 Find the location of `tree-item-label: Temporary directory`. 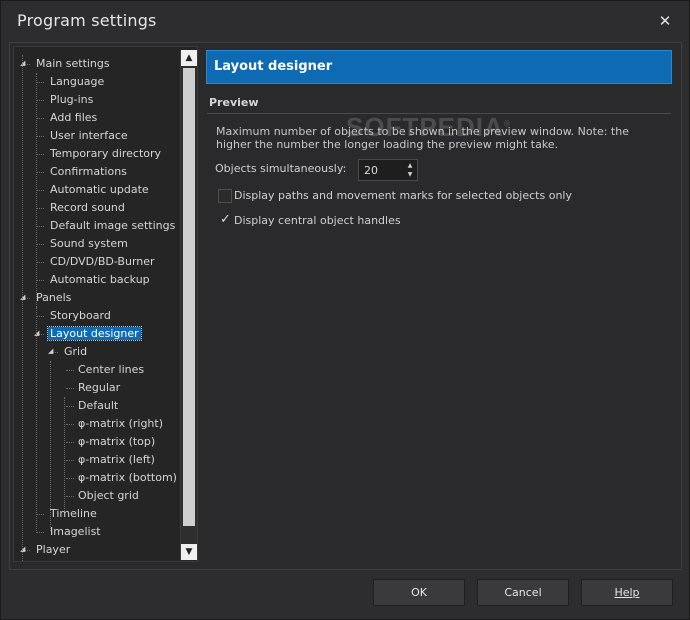

tree-item-label: Temporary directory is located at coordinates (106, 153).